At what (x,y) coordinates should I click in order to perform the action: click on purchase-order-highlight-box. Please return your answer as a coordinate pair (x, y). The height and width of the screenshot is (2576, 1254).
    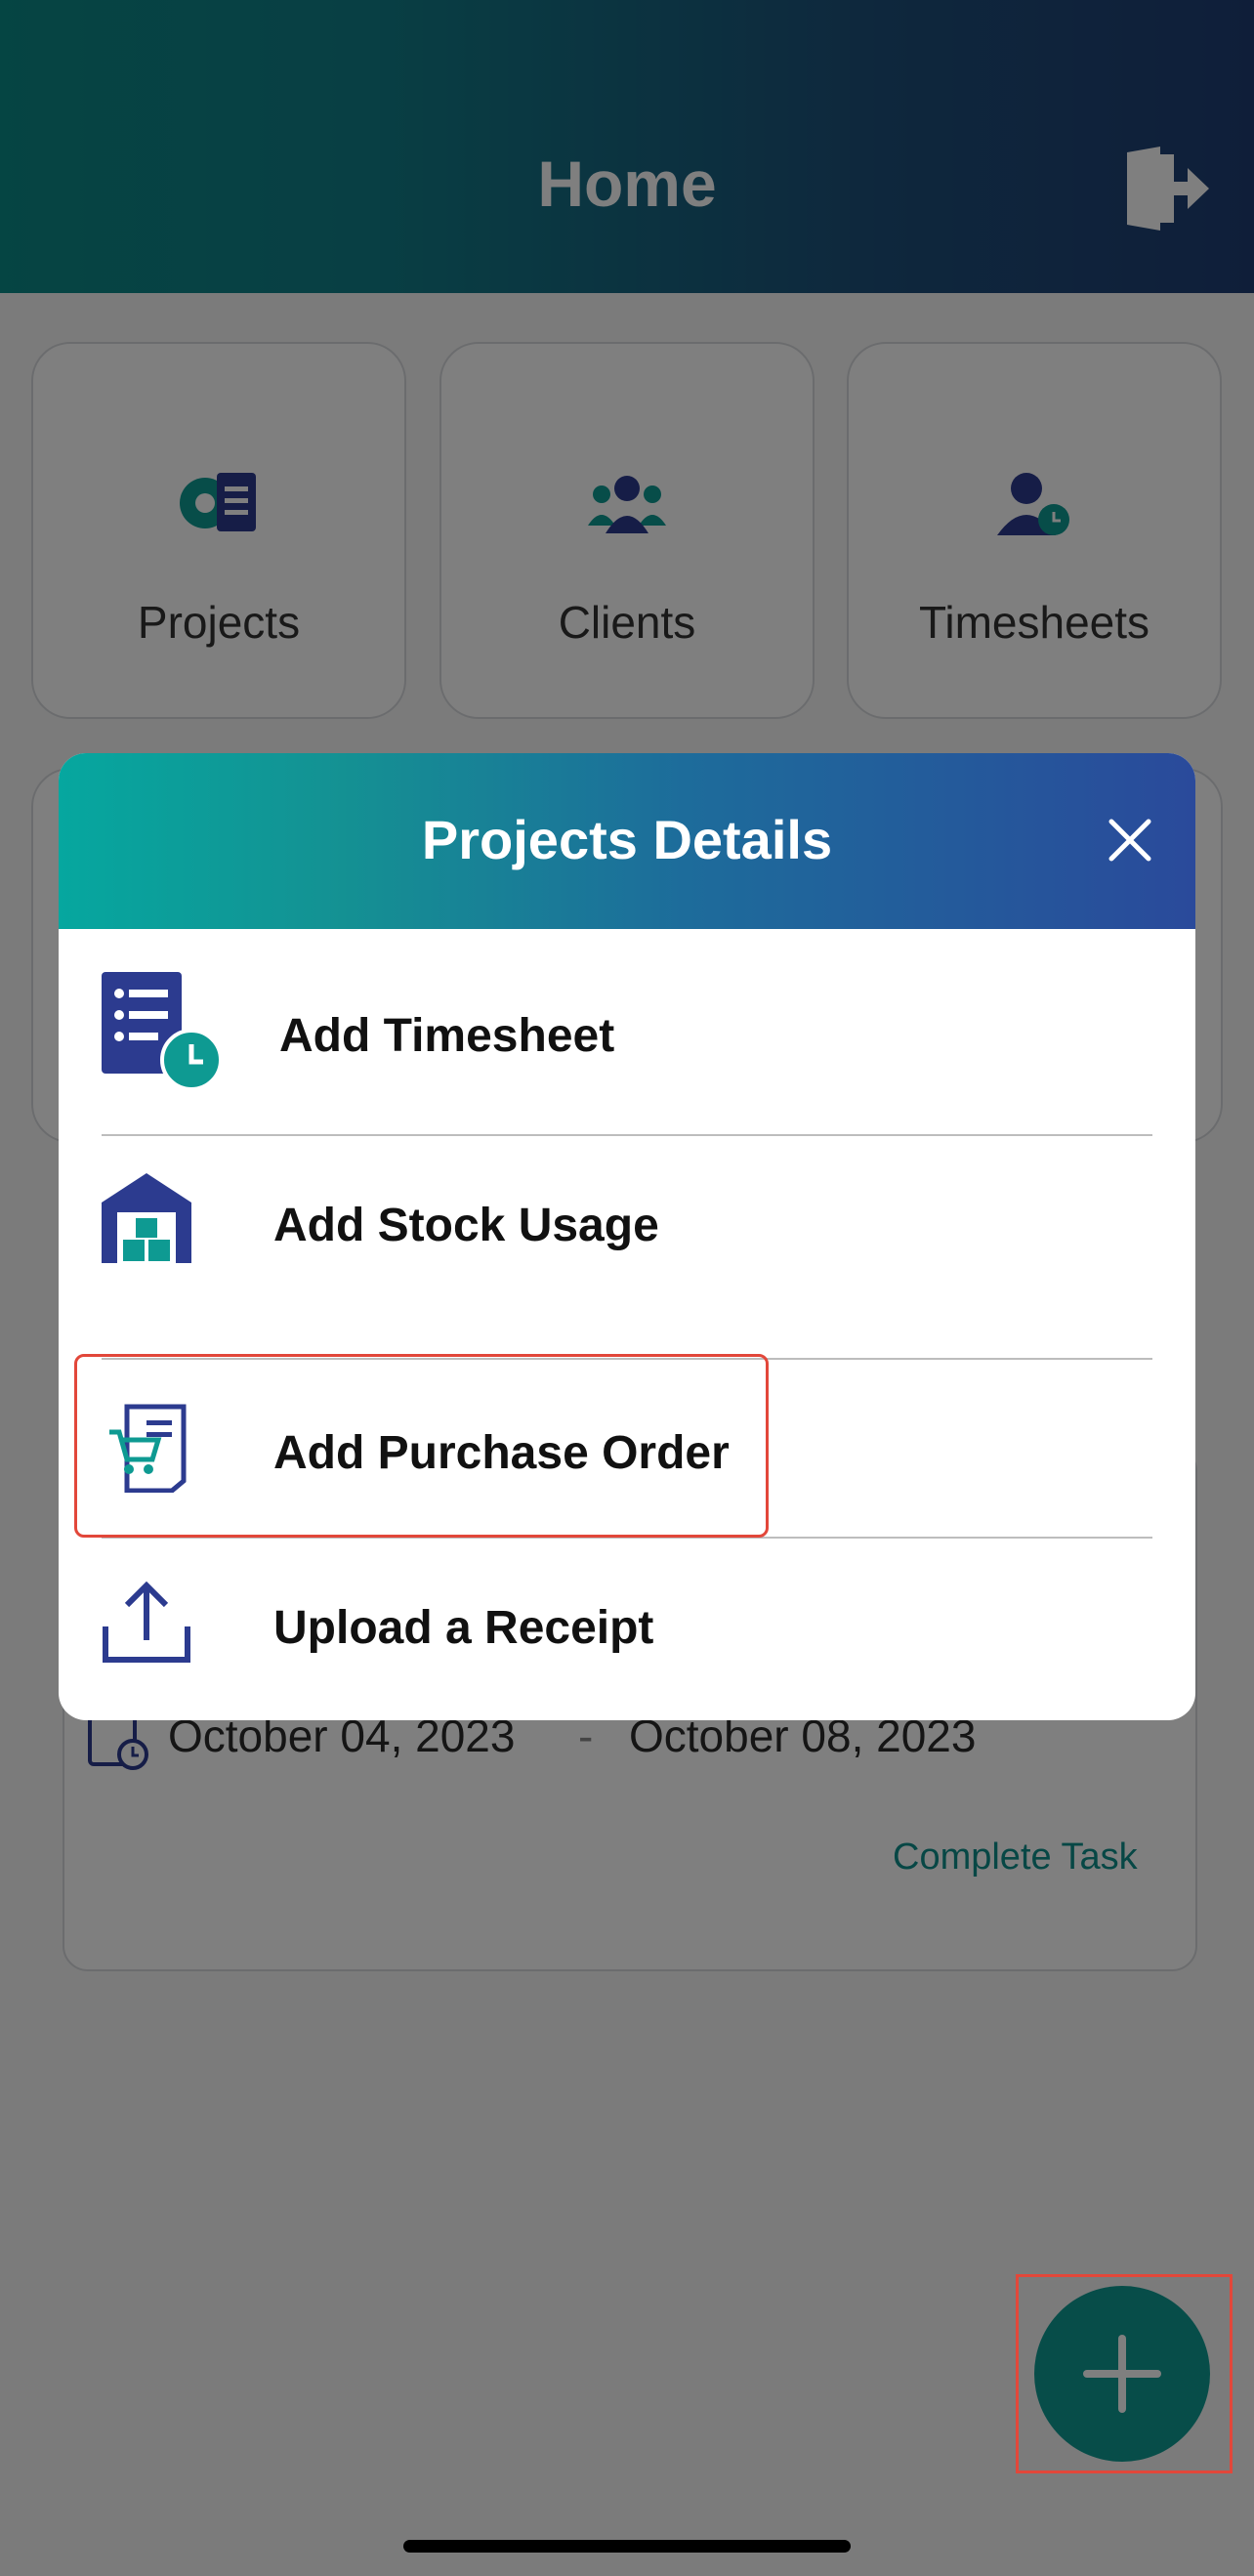
    Looking at the image, I should click on (422, 1446).